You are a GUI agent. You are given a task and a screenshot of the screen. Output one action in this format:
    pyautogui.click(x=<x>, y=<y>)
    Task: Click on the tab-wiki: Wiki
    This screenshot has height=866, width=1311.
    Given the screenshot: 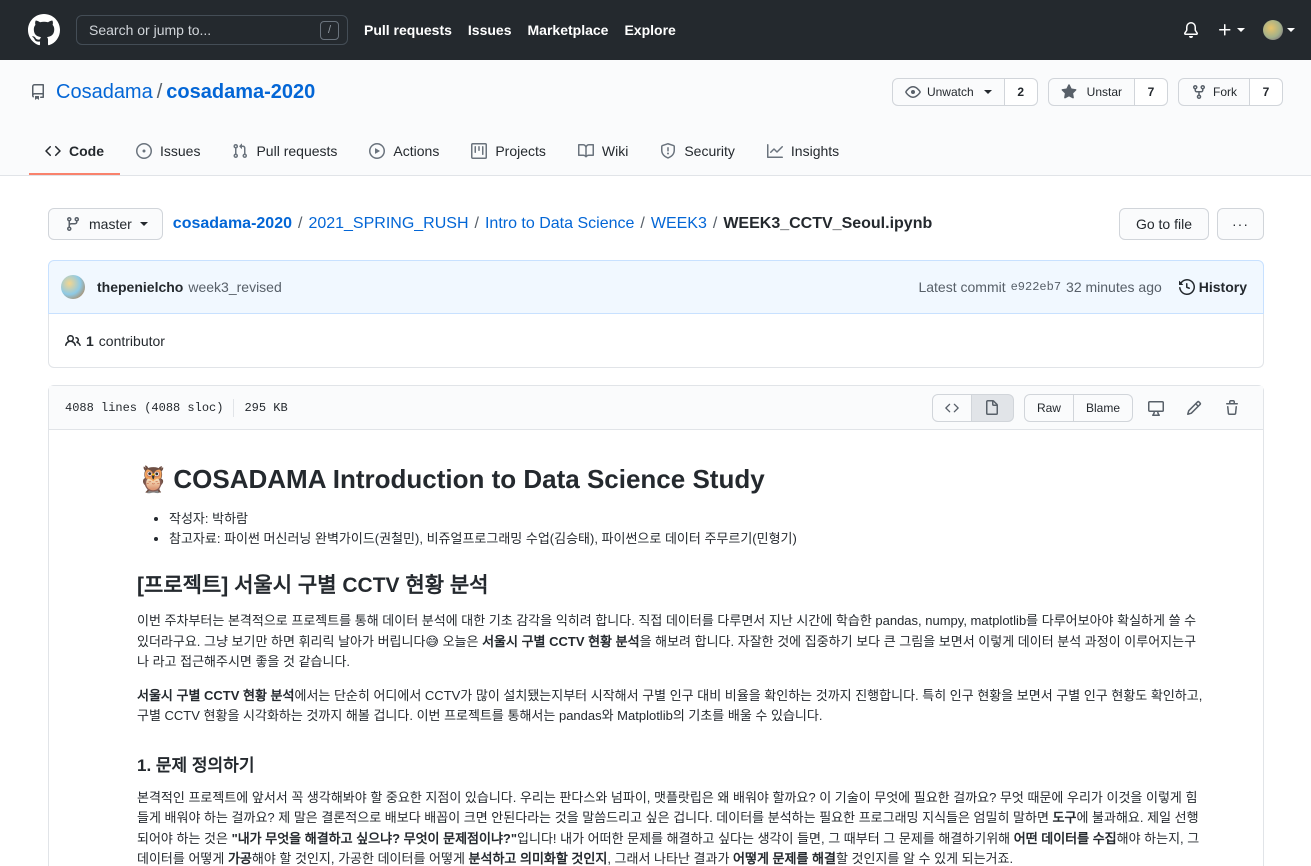 What is the action you would take?
    pyautogui.click(x=603, y=152)
    